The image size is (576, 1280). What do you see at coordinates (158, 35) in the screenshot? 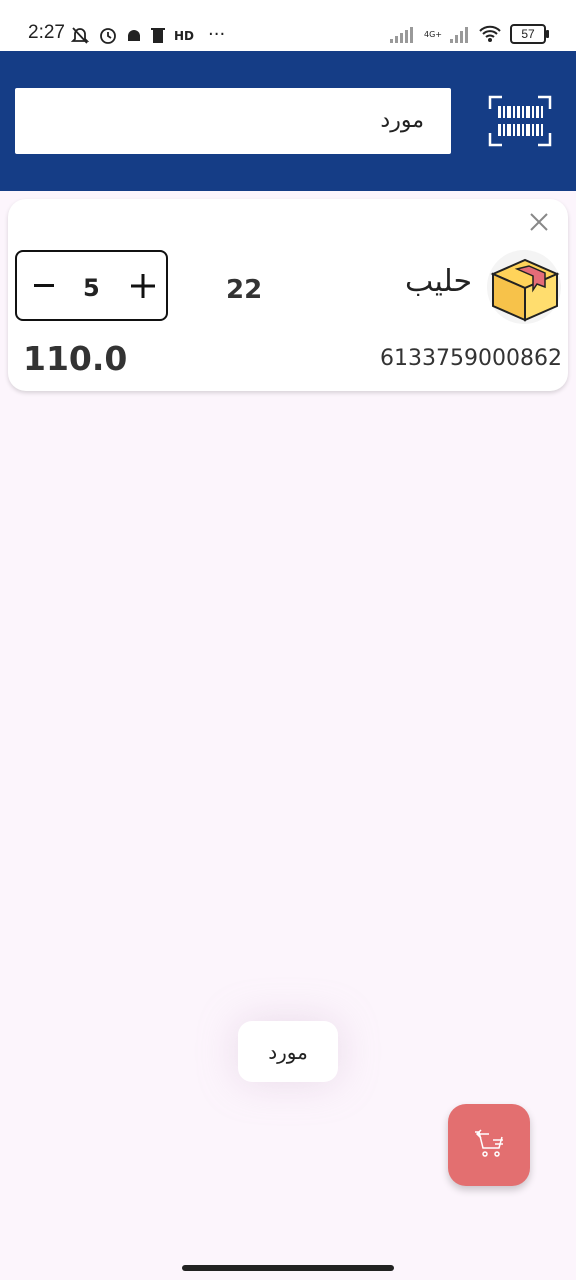
I see `trash-icon` at bounding box center [158, 35].